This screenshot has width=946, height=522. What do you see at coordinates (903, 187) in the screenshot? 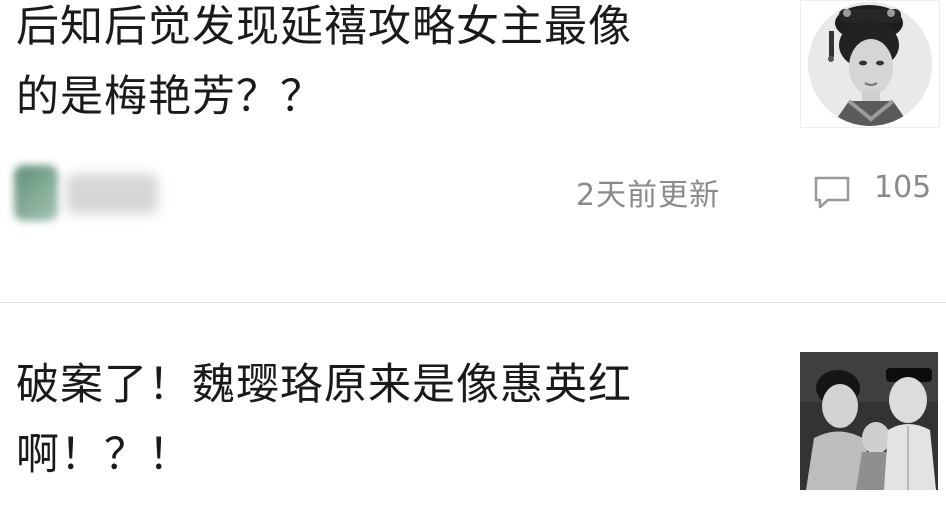
I see `comment-count: 105` at bounding box center [903, 187].